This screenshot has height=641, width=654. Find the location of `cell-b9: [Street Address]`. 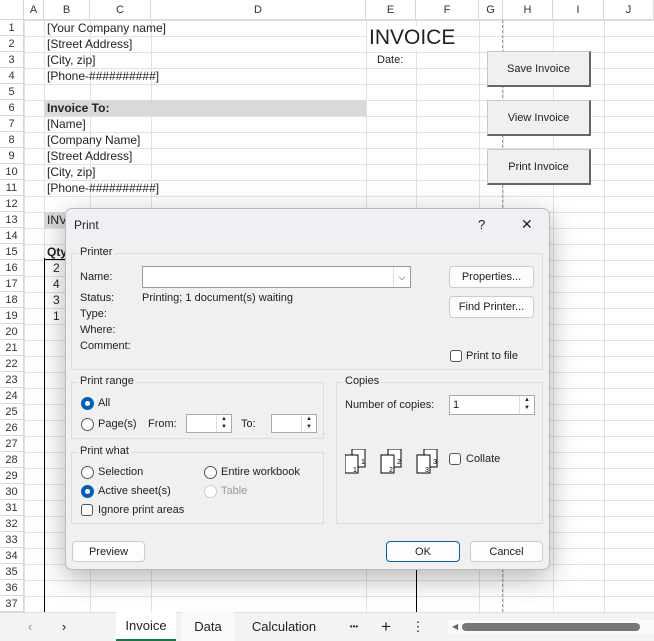

cell-b9: [Street Address] is located at coordinates (88, 156).